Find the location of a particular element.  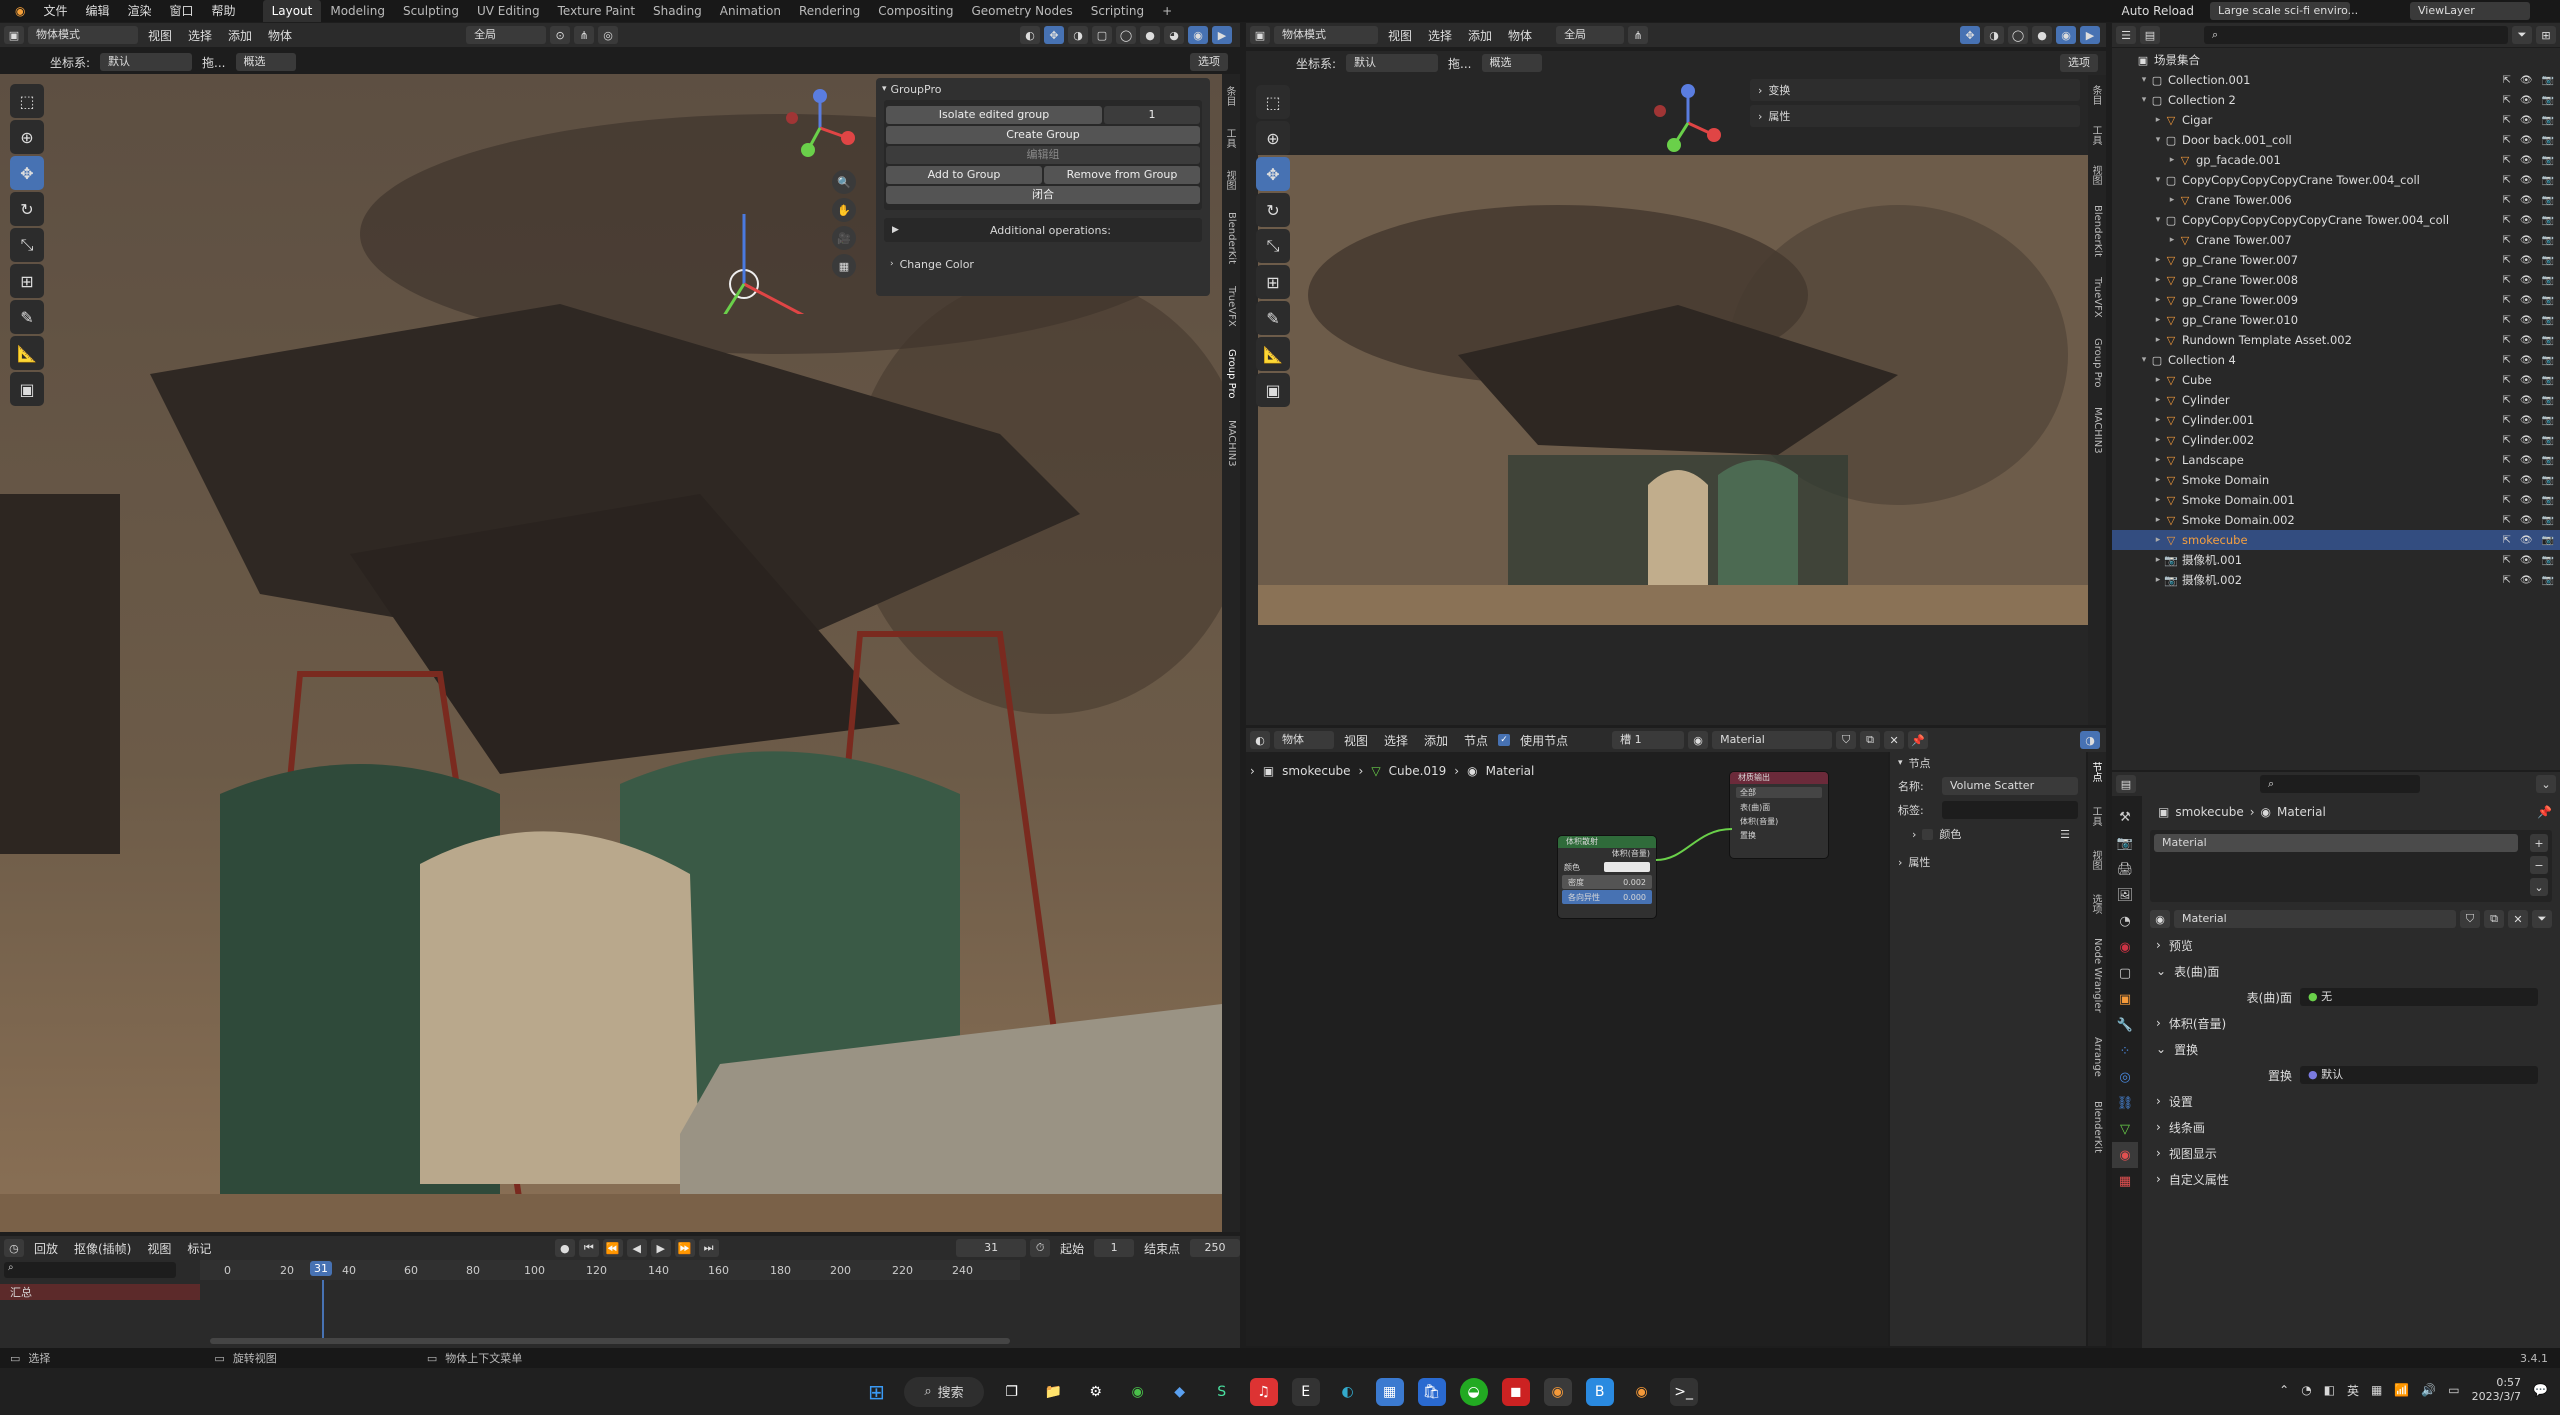

new-collection-icon: ⊞ is located at coordinates (2546, 35).